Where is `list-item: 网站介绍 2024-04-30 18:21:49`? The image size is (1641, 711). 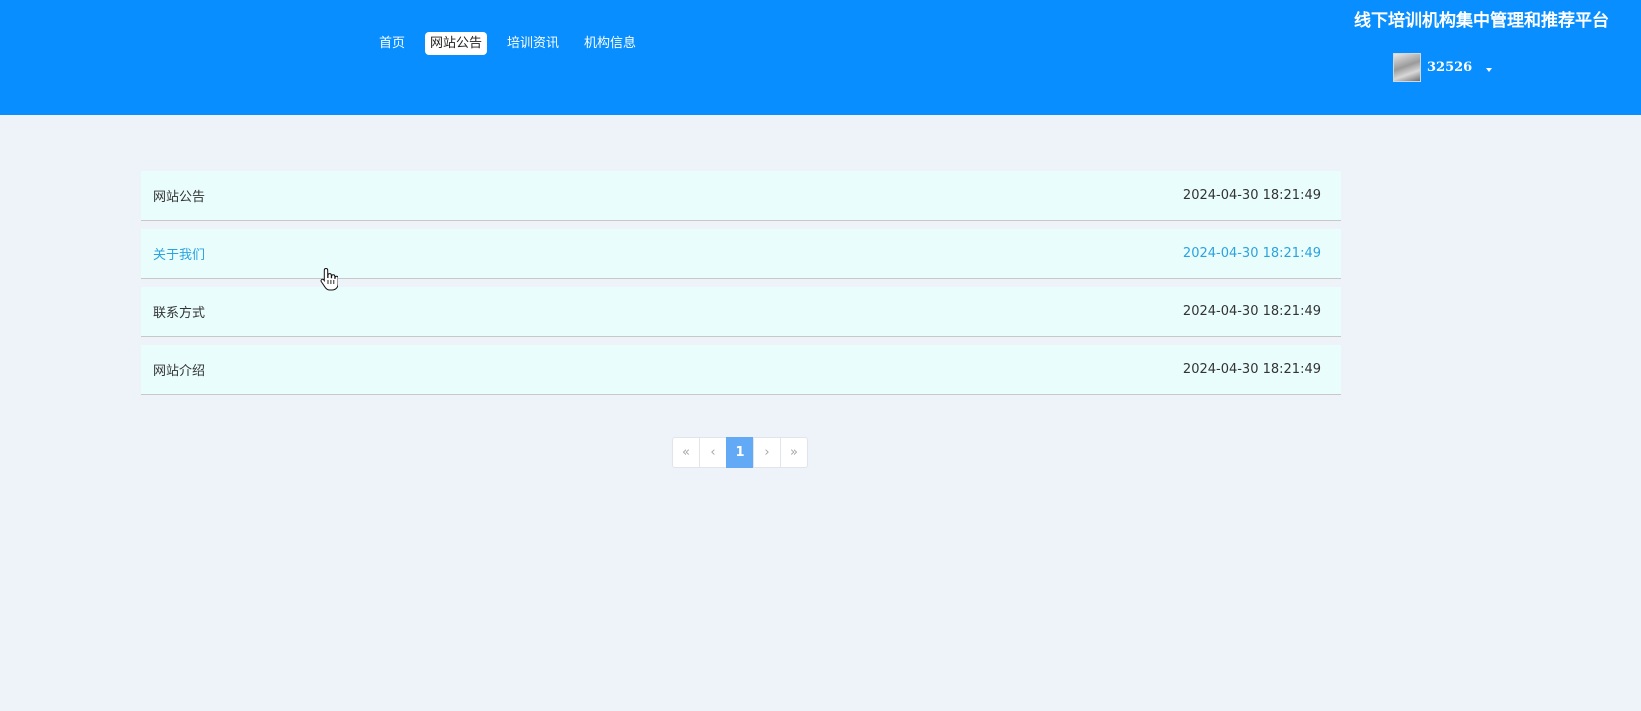
list-item: 网站介绍 2024-04-30 18:21:49 is located at coordinates (741, 370).